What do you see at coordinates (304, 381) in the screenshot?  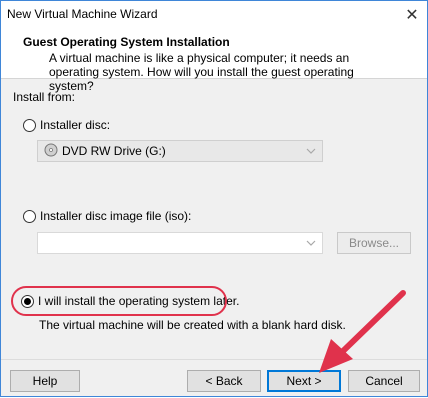 I see `next-button: Next >` at bounding box center [304, 381].